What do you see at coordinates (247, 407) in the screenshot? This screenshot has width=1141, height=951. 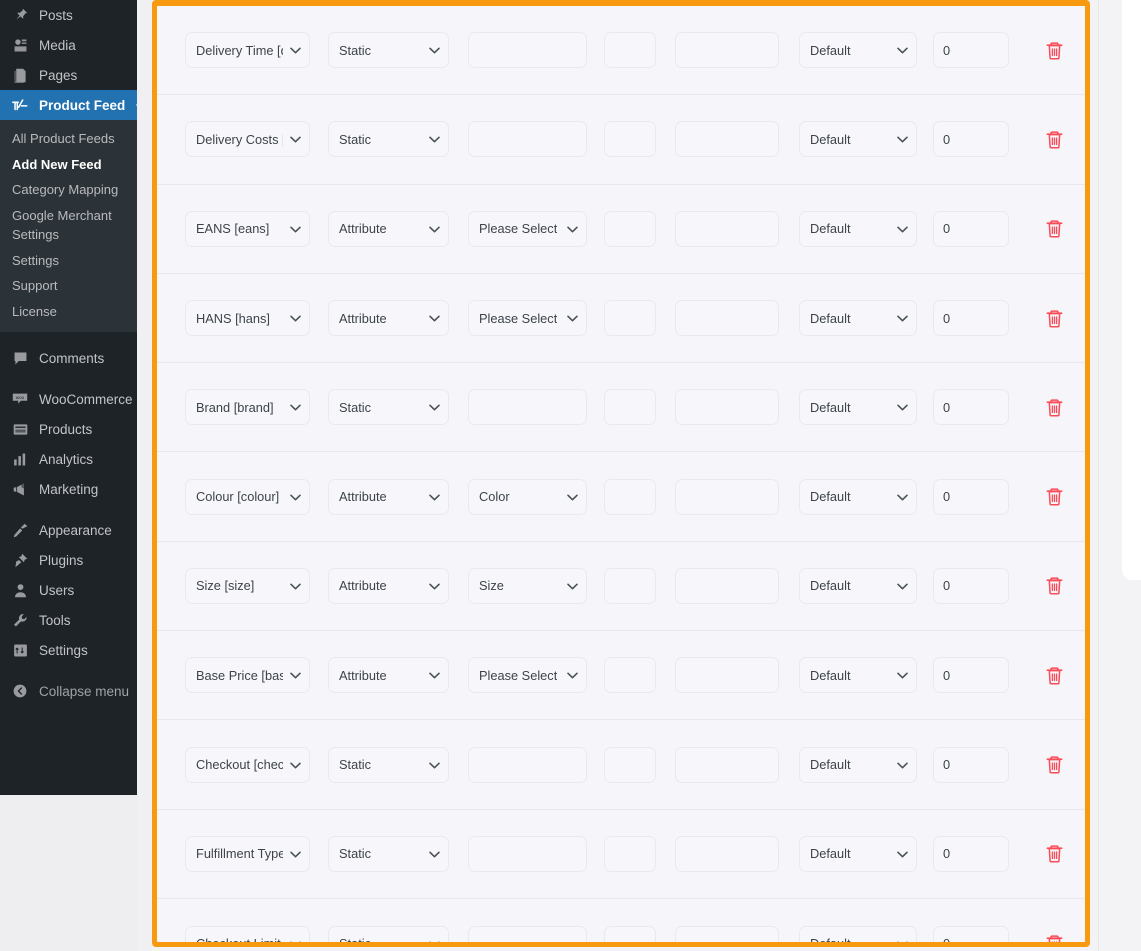 I see `field-select: Brand [brand]` at bounding box center [247, 407].